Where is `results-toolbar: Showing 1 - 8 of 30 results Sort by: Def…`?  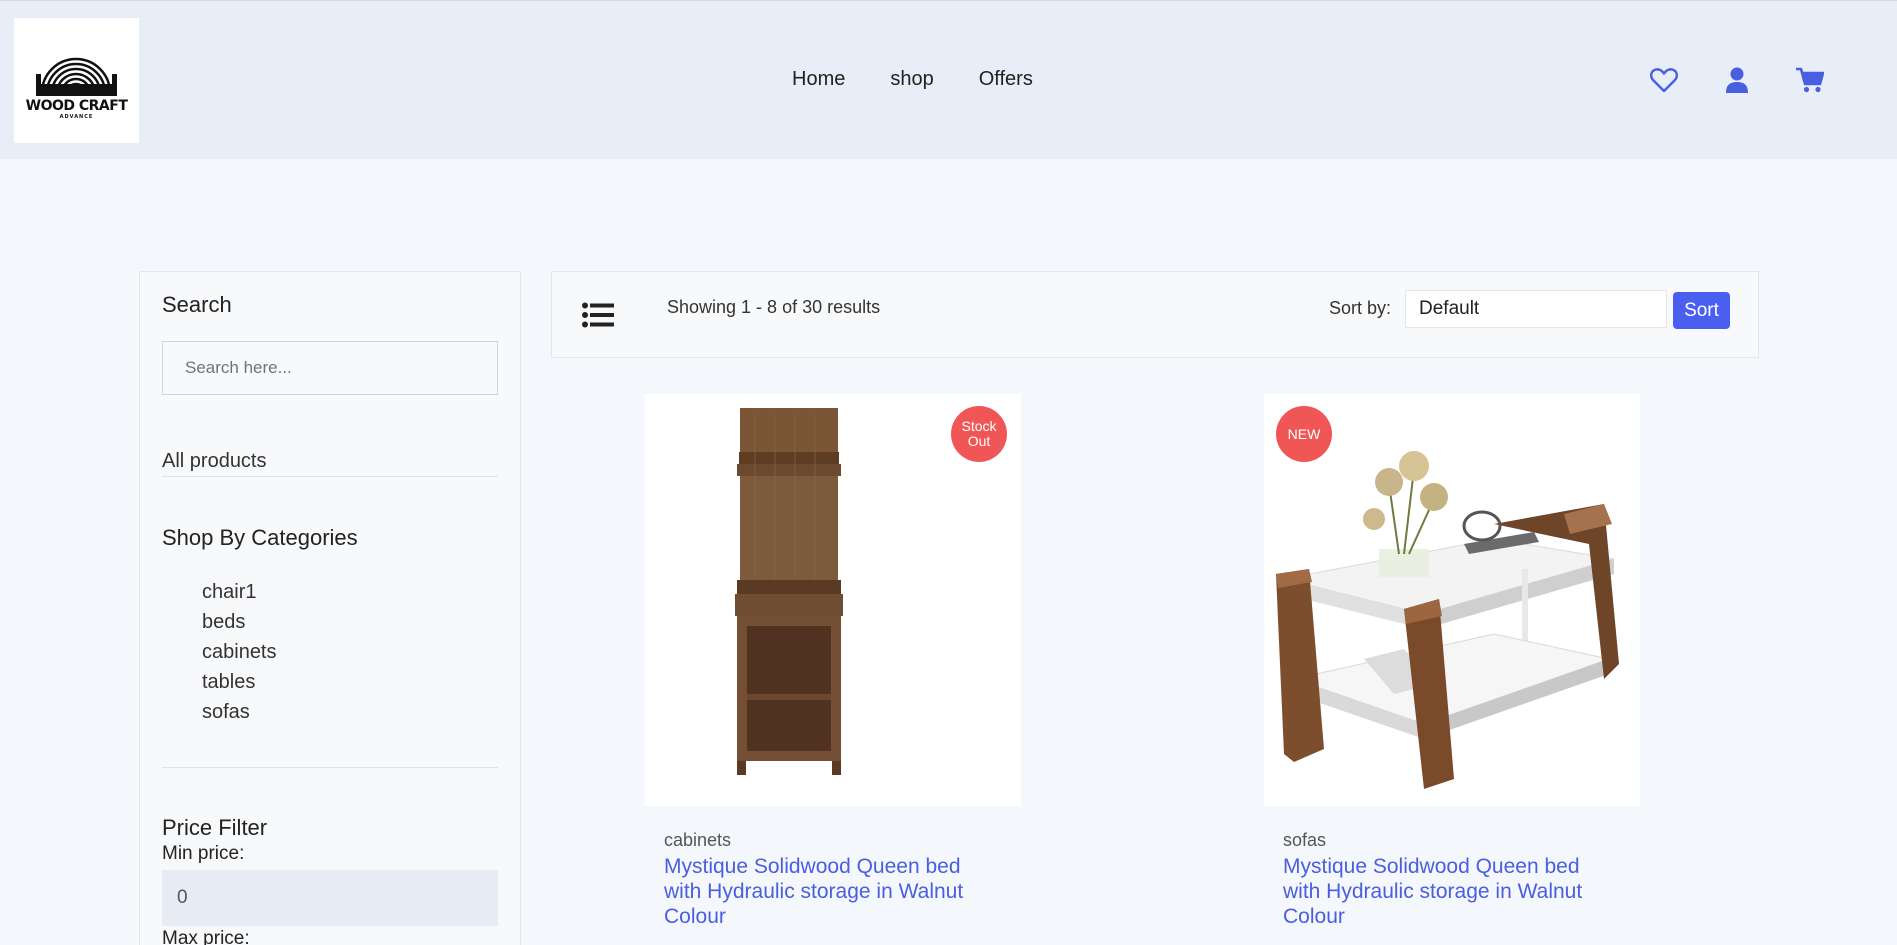 results-toolbar: Showing 1 - 8 of 30 results Sort by: Def… is located at coordinates (1155, 314).